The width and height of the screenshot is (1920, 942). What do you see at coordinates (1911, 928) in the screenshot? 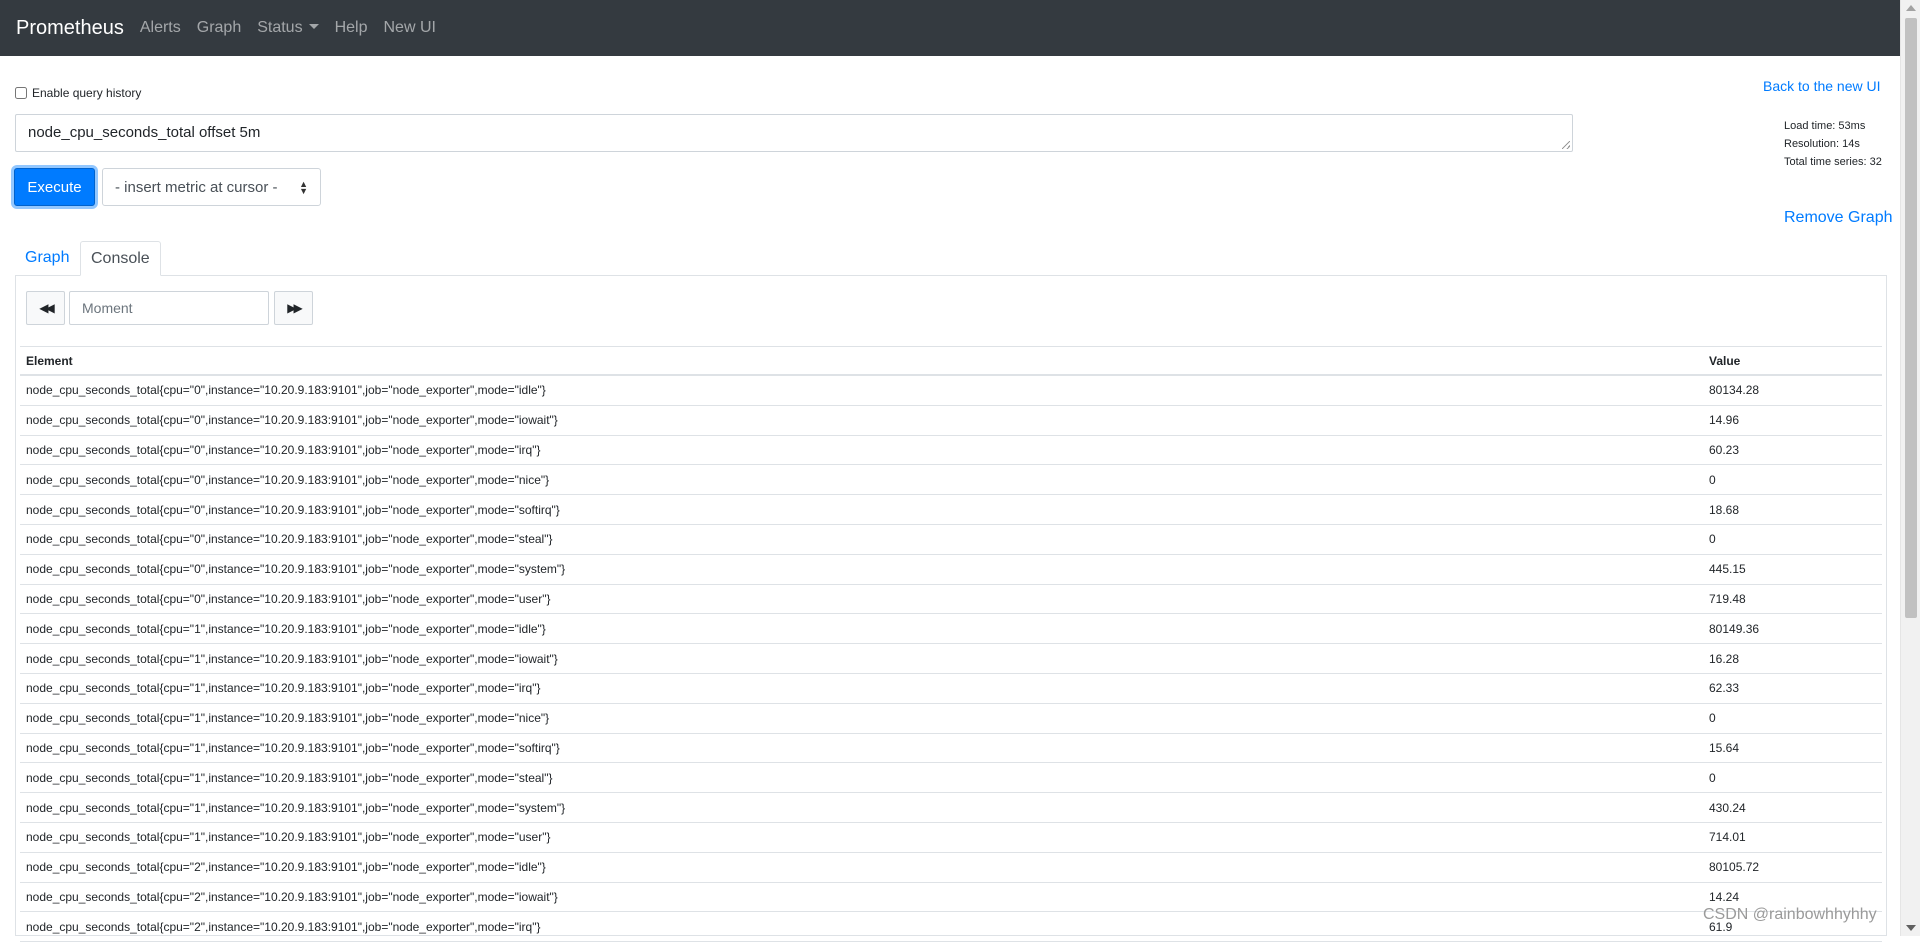
I see `scroll-down-icon` at bounding box center [1911, 928].